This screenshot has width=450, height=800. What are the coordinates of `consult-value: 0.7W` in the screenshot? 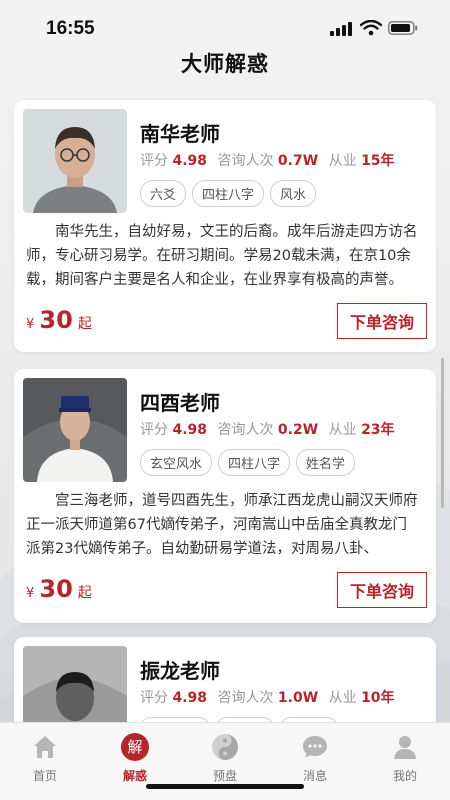 It's located at (298, 161).